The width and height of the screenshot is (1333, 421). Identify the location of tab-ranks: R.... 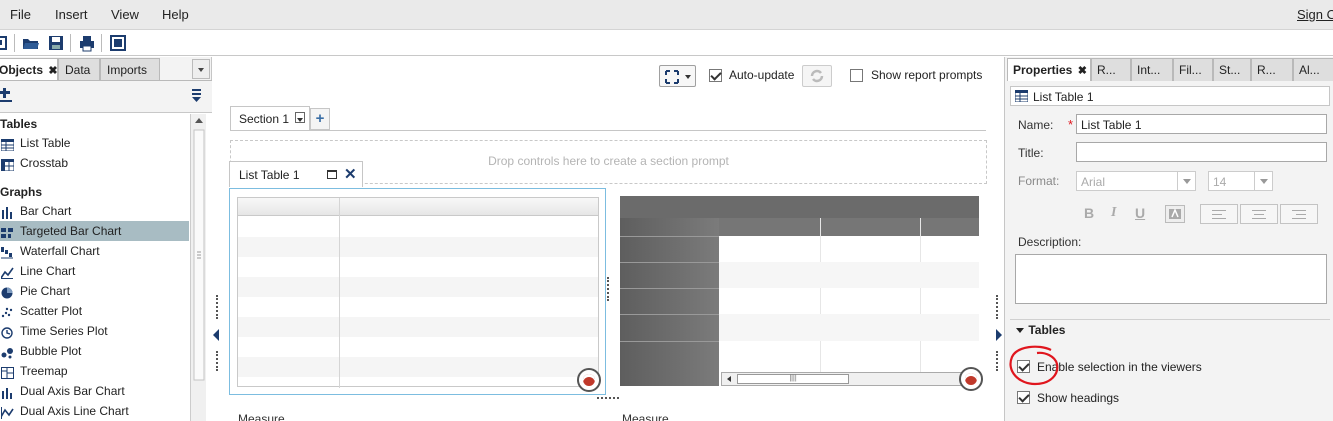
(1272, 69).